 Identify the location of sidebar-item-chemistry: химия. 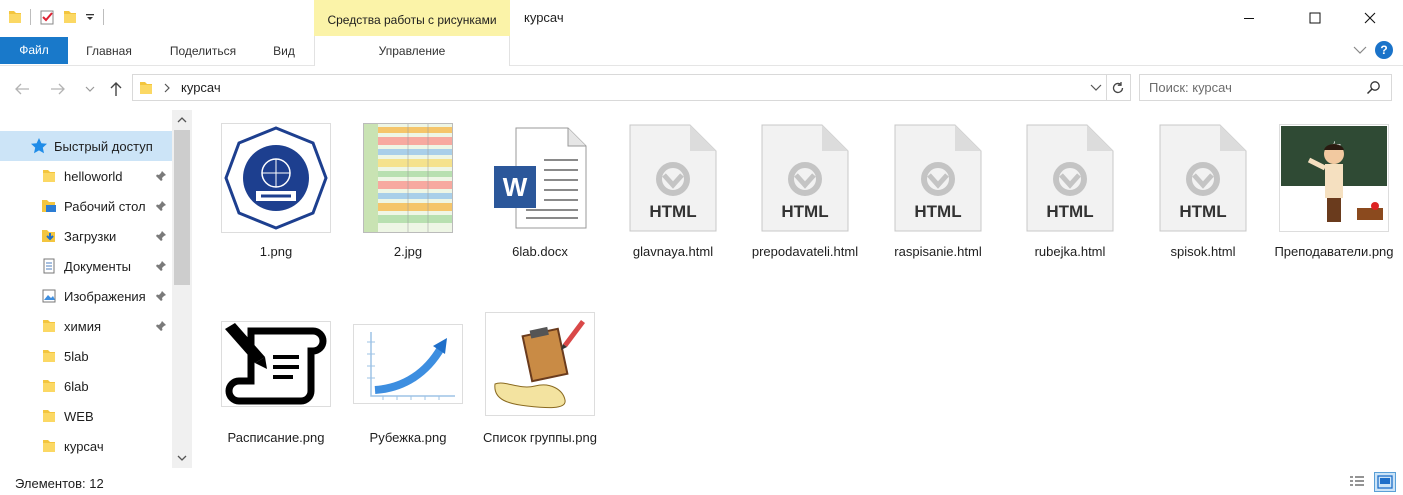
(86, 326).